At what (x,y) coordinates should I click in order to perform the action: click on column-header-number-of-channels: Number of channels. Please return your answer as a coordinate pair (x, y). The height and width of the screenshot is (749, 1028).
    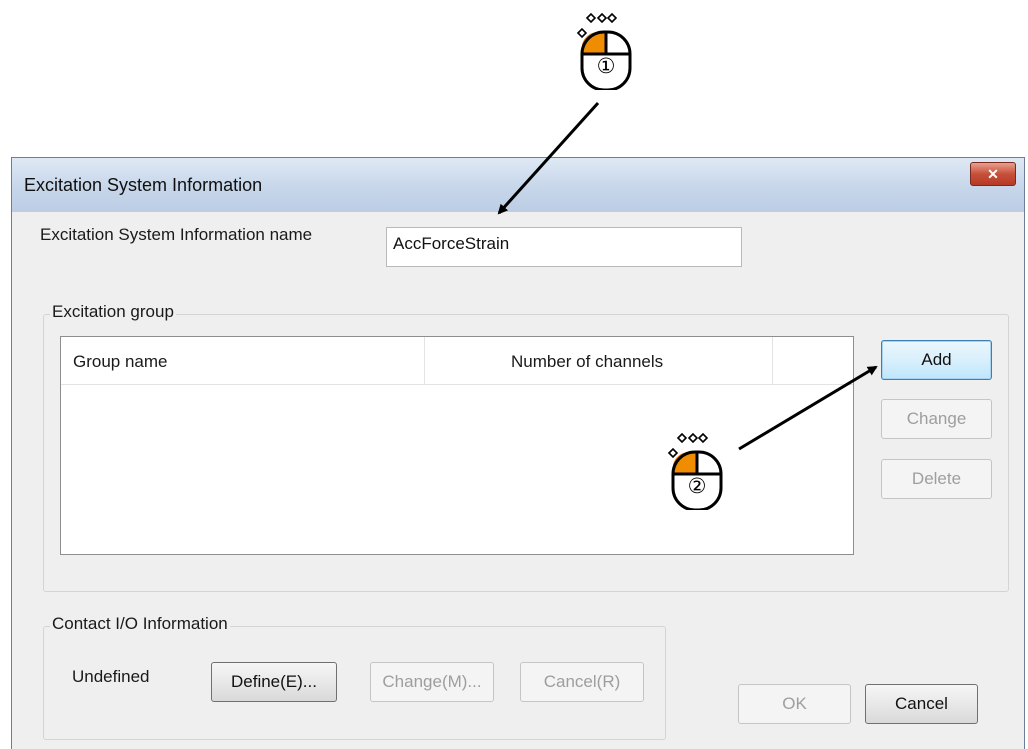
    Looking at the image, I should click on (599, 360).